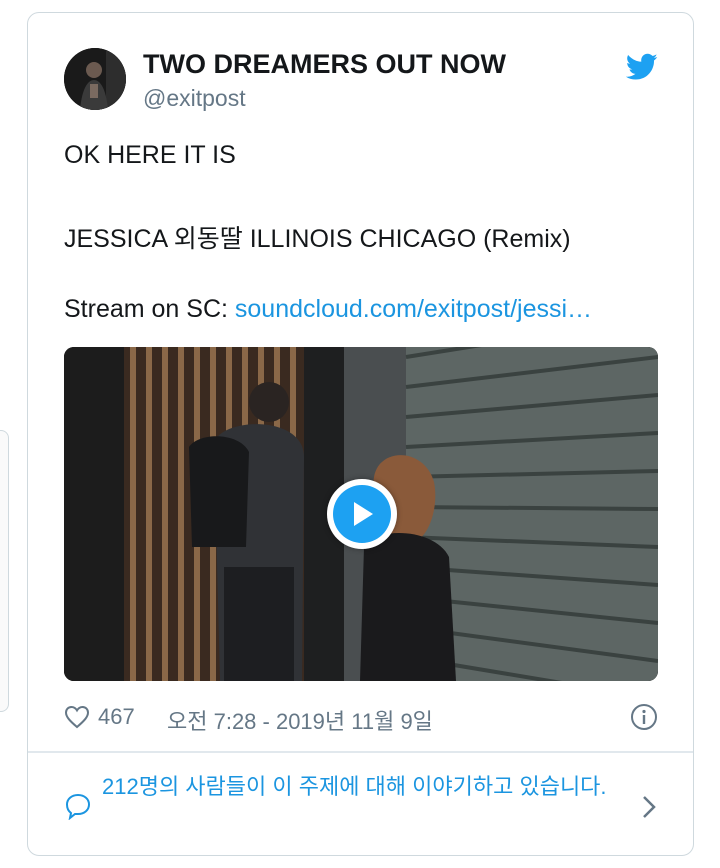 This screenshot has width=720, height=868. I want to click on play-button, so click(362, 514).